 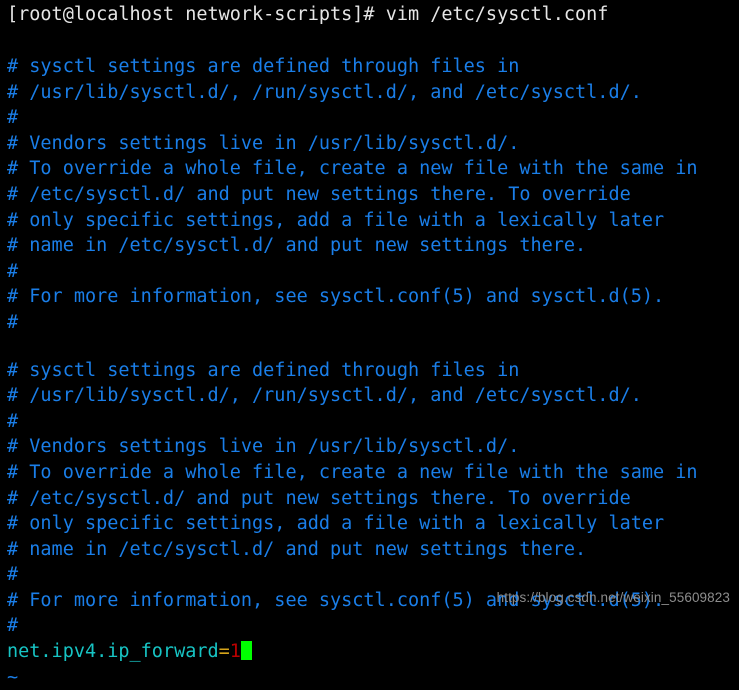 What do you see at coordinates (246, 651) in the screenshot?
I see `text-cursor` at bounding box center [246, 651].